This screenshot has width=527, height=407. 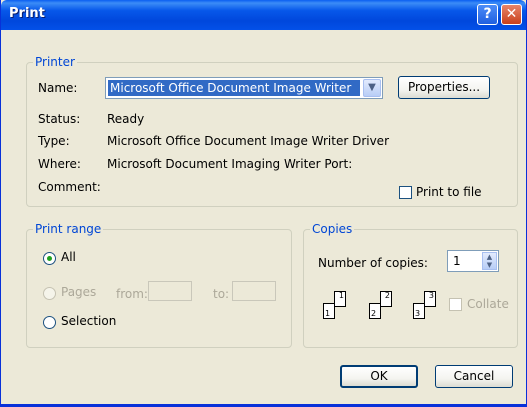 I want to click on print-to-file-label: Print to file, so click(x=449, y=192).